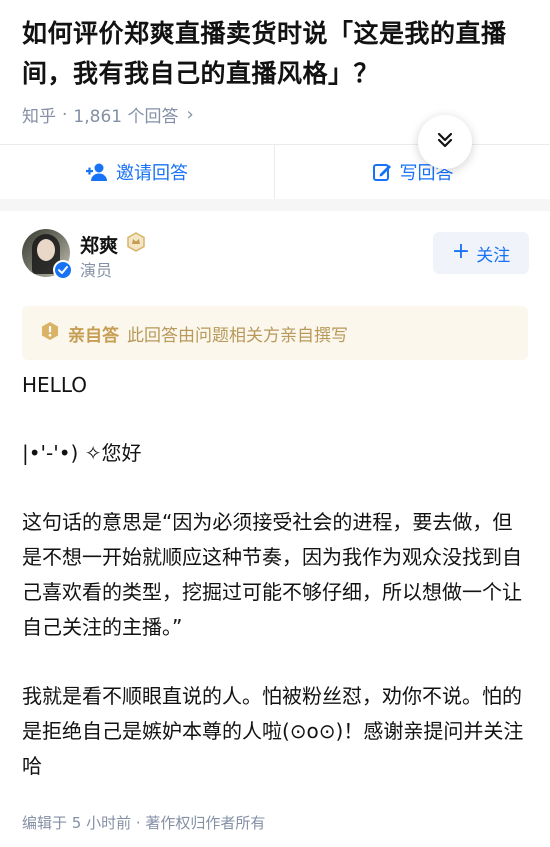 This screenshot has height=847, width=550. I want to click on invite-answer-button: 邀请回答, so click(137, 172).